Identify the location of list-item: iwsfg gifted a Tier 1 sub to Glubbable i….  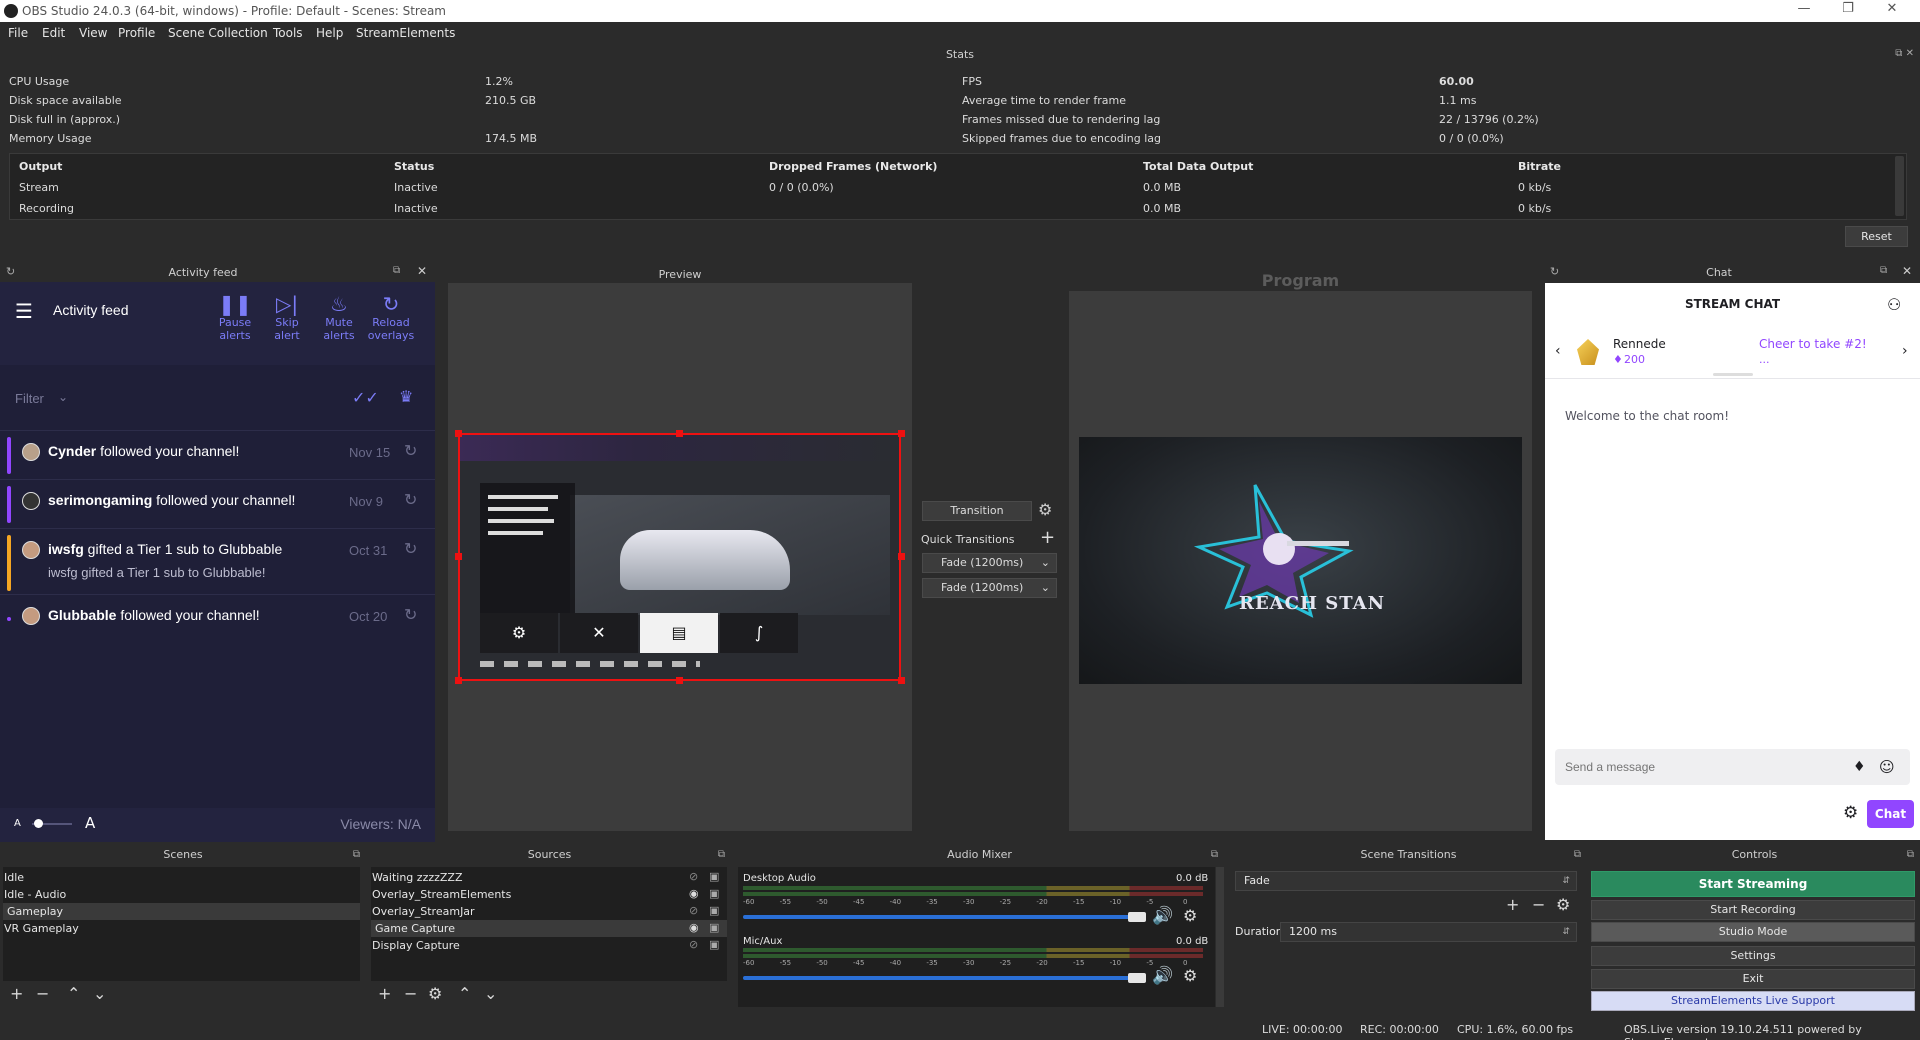
(217, 562).